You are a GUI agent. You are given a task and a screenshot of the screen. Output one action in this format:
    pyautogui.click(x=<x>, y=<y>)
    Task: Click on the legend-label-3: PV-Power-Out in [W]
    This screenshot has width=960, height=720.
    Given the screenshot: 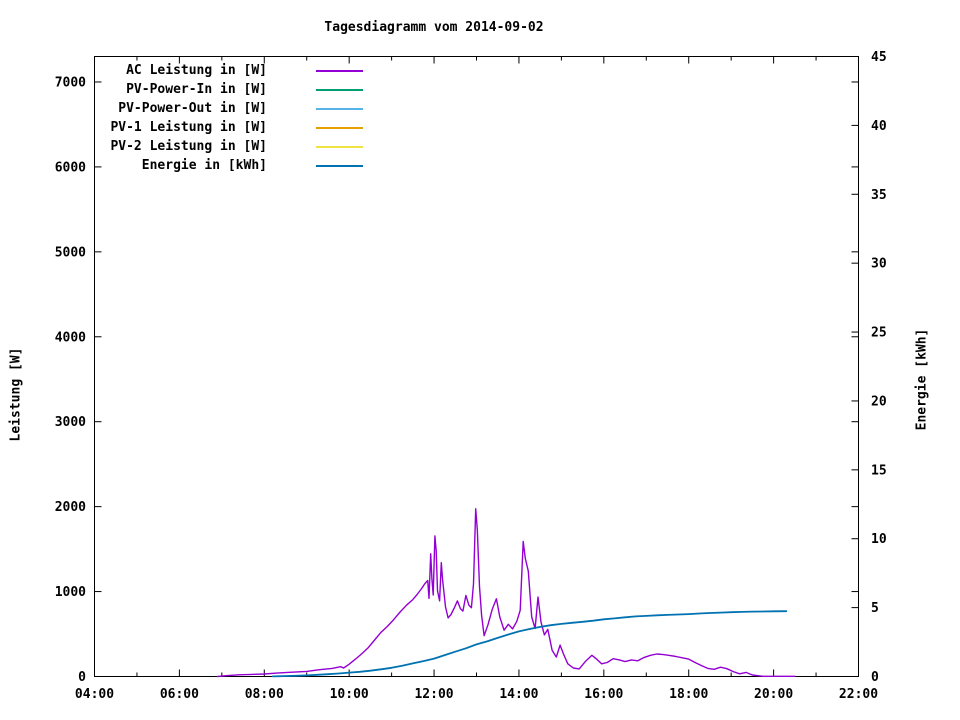 What is the action you would take?
    pyautogui.click(x=192, y=108)
    